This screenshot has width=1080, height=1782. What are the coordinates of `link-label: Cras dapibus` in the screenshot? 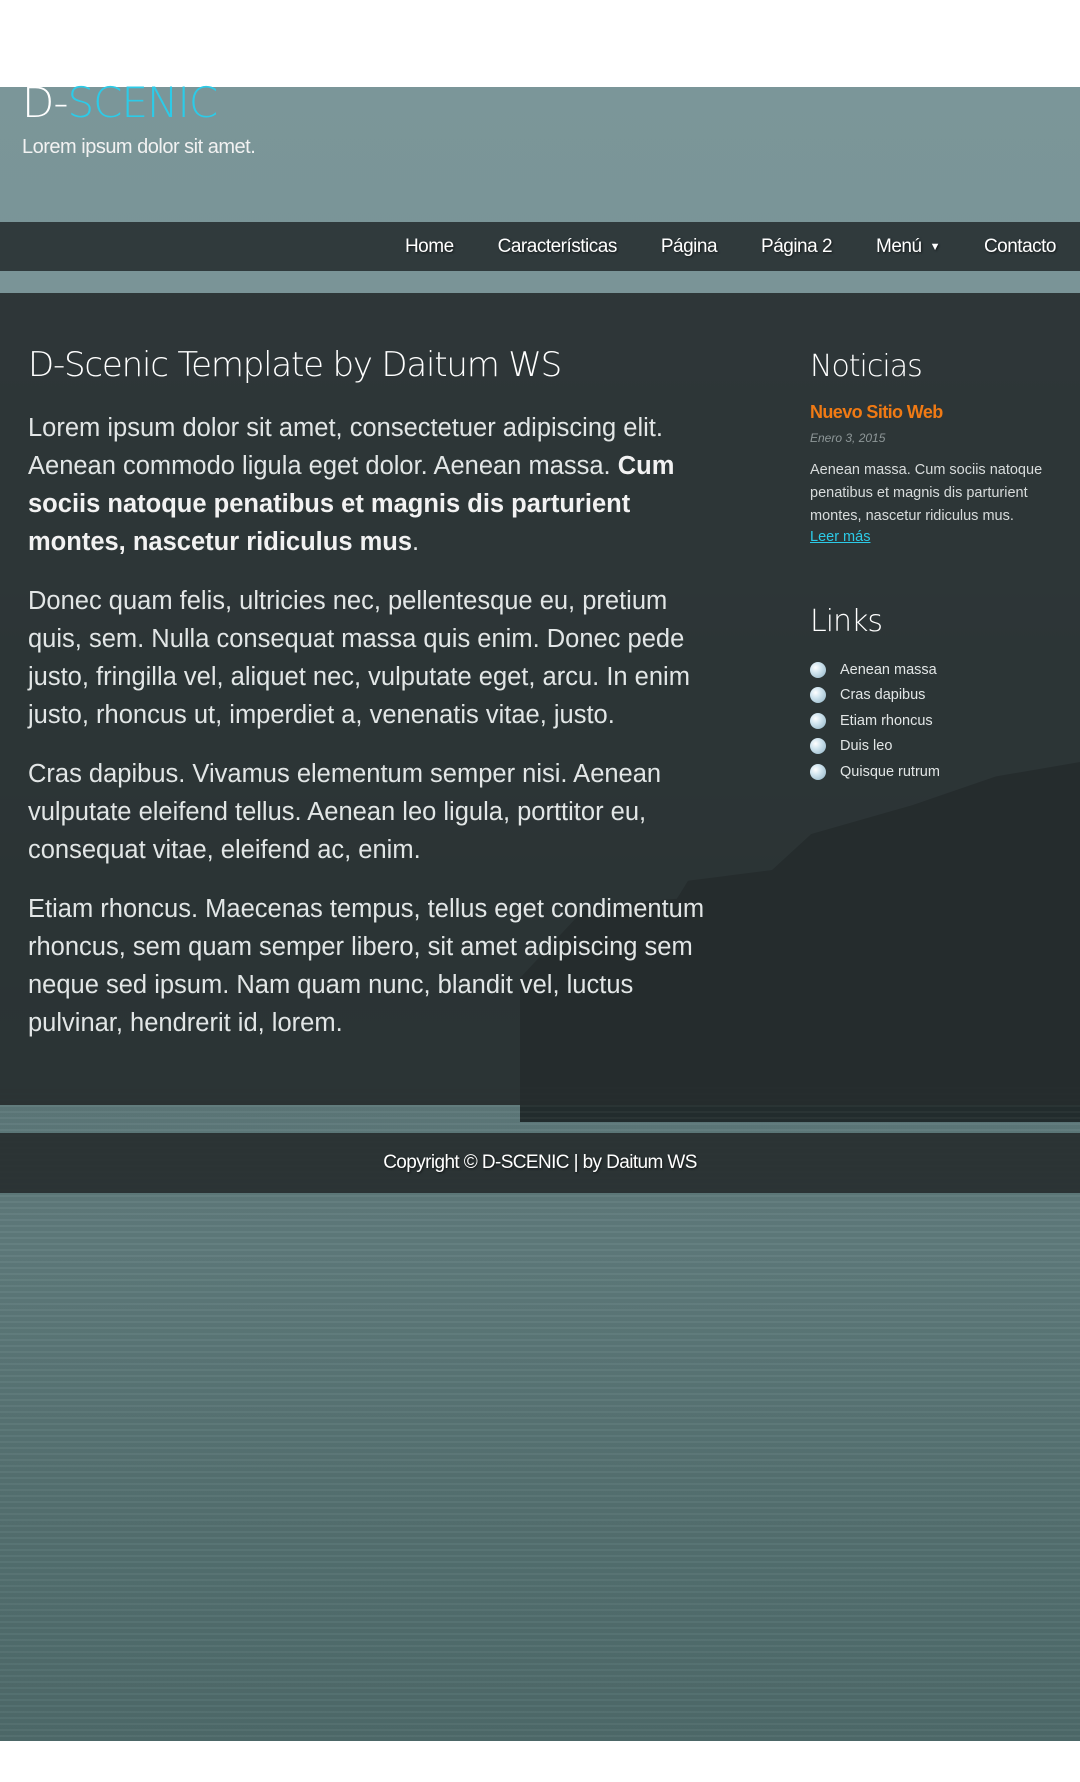 It's located at (883, 695).